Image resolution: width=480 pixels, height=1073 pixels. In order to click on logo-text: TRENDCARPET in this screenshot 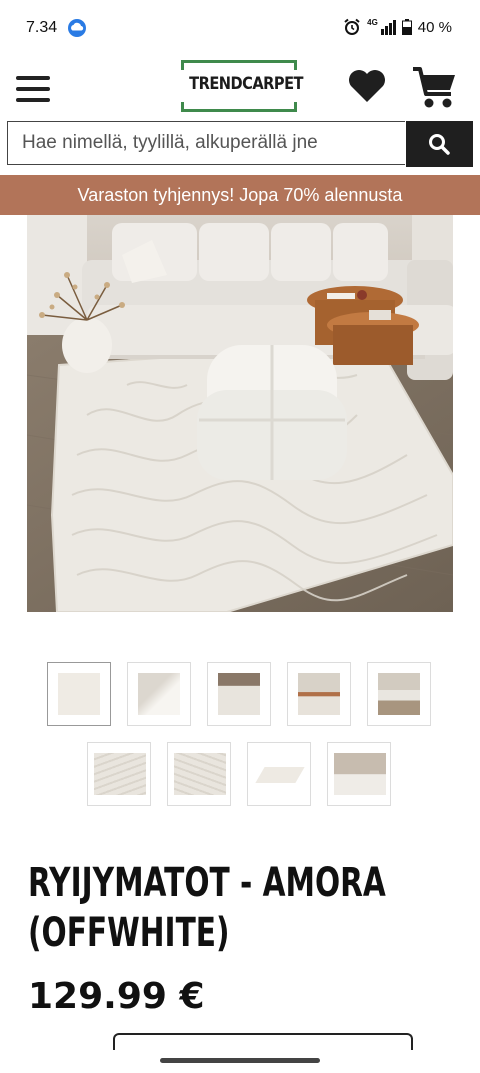, I will do `click(246, 84)`.